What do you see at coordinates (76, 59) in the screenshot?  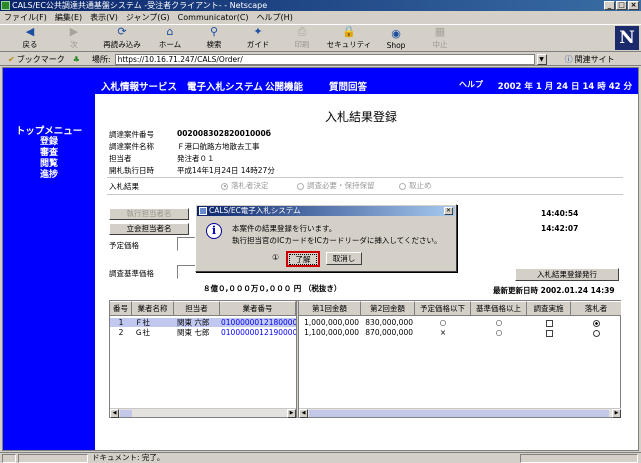 I see `page-proxy-icon: ♣` at bounding box center [76, 59].